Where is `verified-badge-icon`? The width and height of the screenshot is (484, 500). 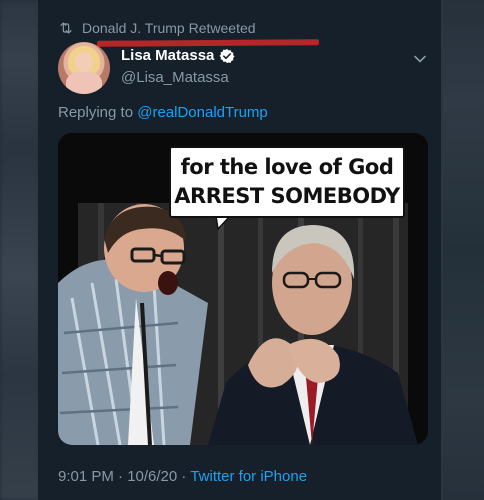
verified-badge-icon is located at coordinates (227, 55).